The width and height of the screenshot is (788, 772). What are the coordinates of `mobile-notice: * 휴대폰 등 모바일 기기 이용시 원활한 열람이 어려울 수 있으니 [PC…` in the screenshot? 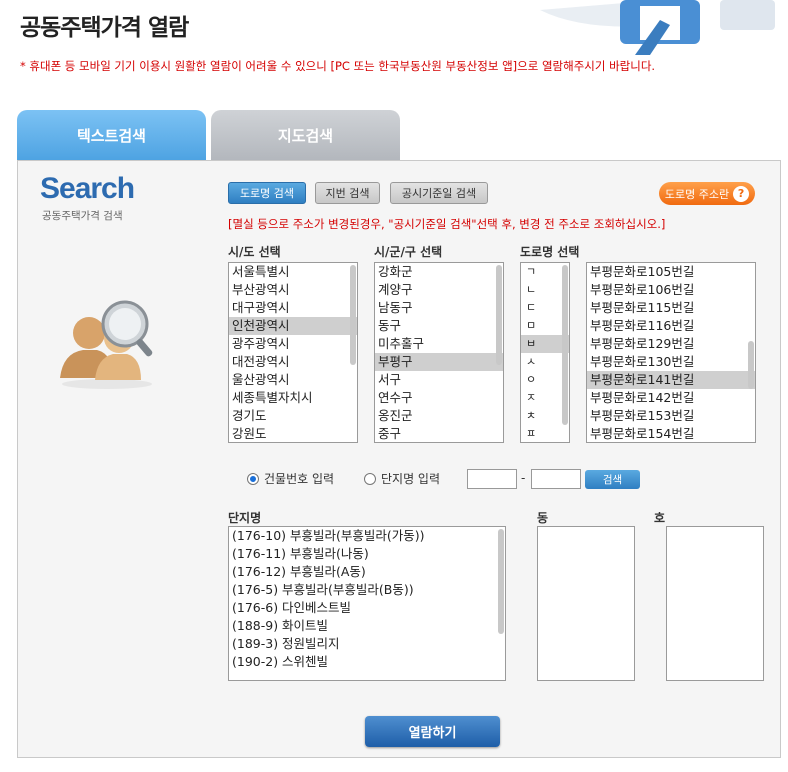 It's located at (338, 66).